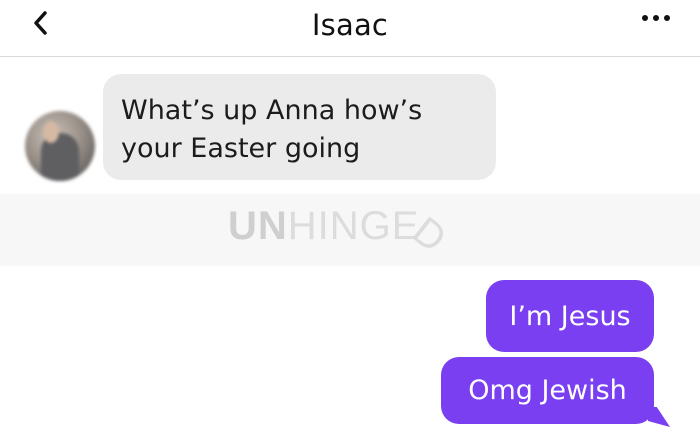  I want to click on watermark-logo: UNHINGED, so click(341, 234).